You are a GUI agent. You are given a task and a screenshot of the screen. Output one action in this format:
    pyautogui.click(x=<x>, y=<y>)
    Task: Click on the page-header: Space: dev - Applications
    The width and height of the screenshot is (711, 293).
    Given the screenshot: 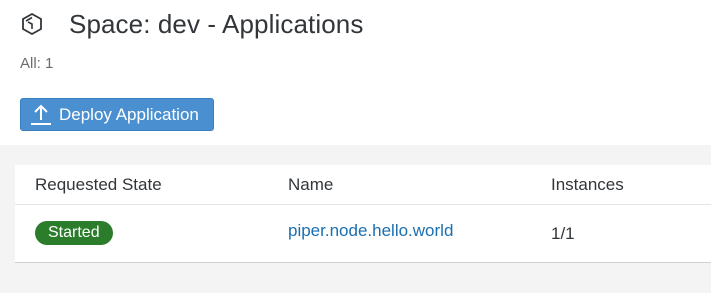 What is the action you would take?
    pyautogui.click(x=191, y=24)
    